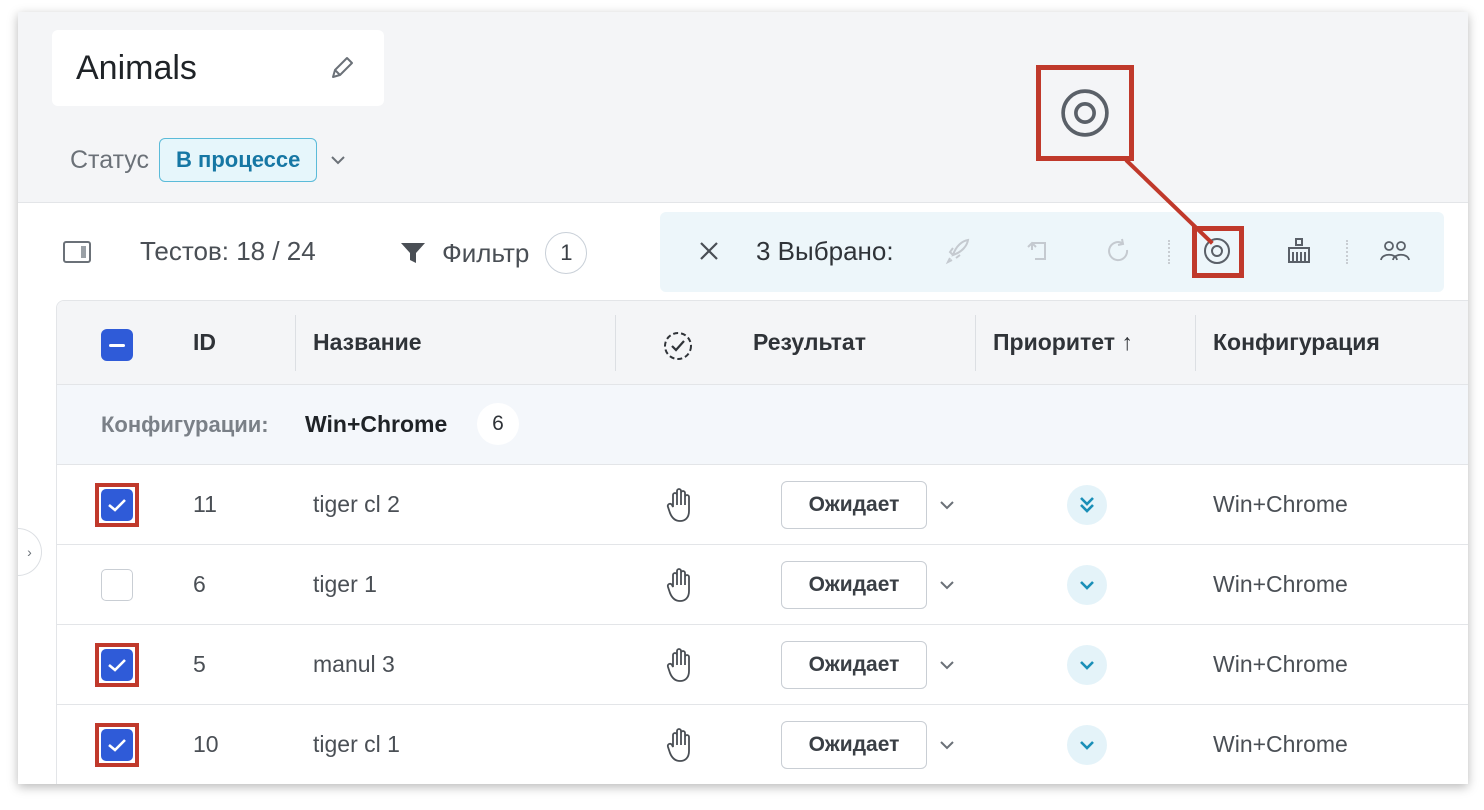  I want to click on group-label: Конфигурации:, so click(185, 424).